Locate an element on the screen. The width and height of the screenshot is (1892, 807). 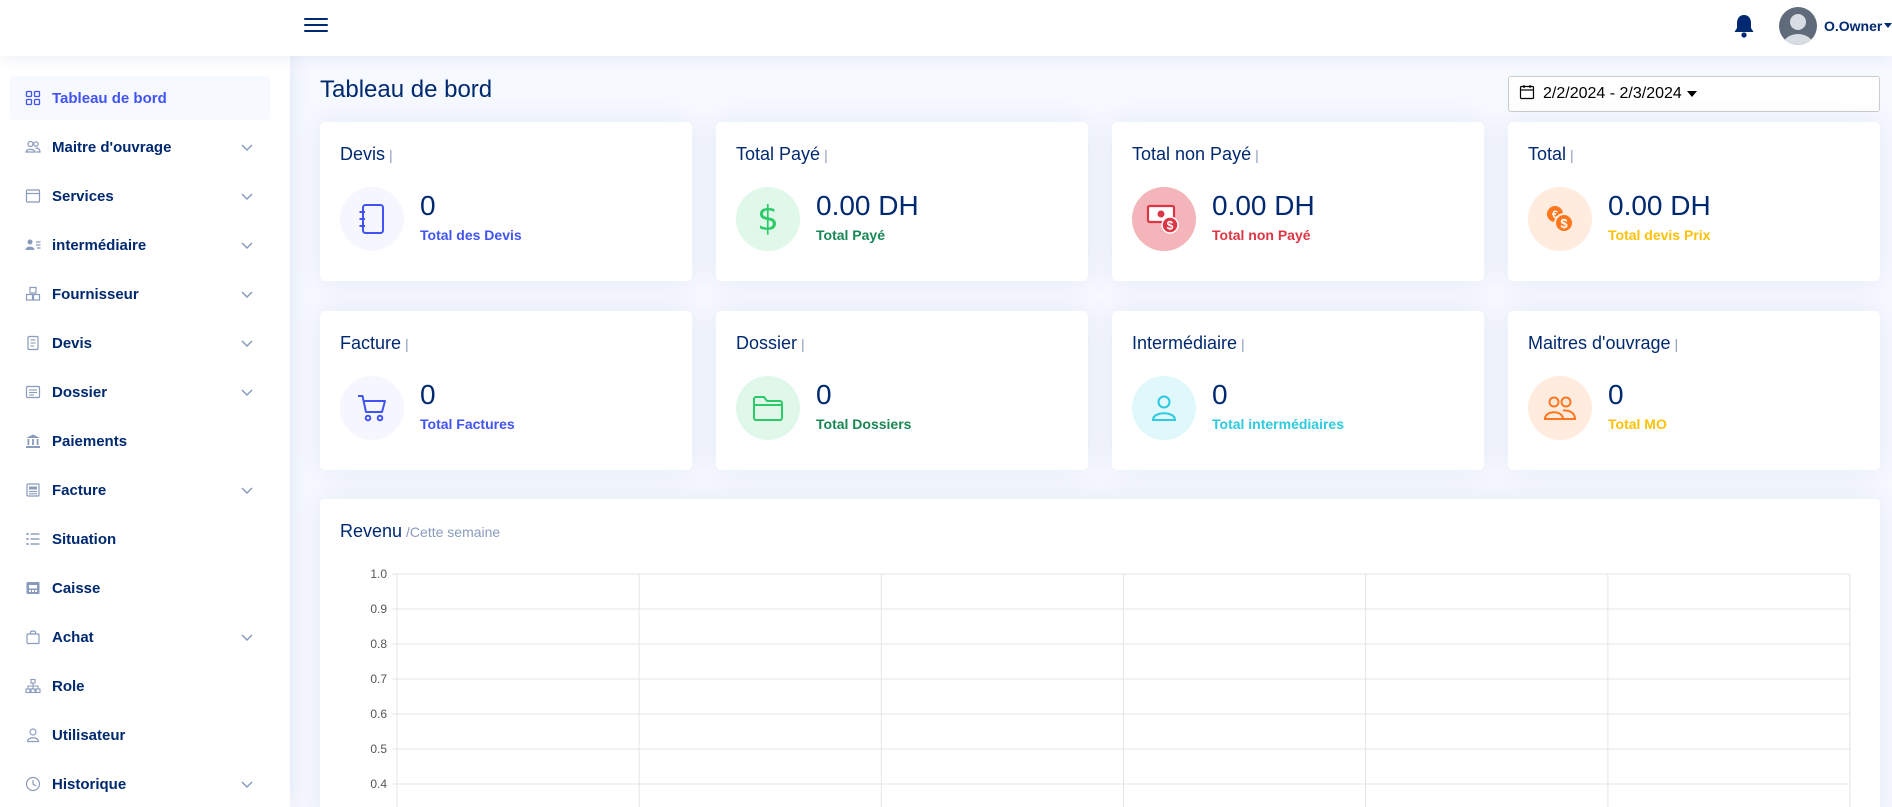
person-lines-icon is located at coordinates (33, 245).